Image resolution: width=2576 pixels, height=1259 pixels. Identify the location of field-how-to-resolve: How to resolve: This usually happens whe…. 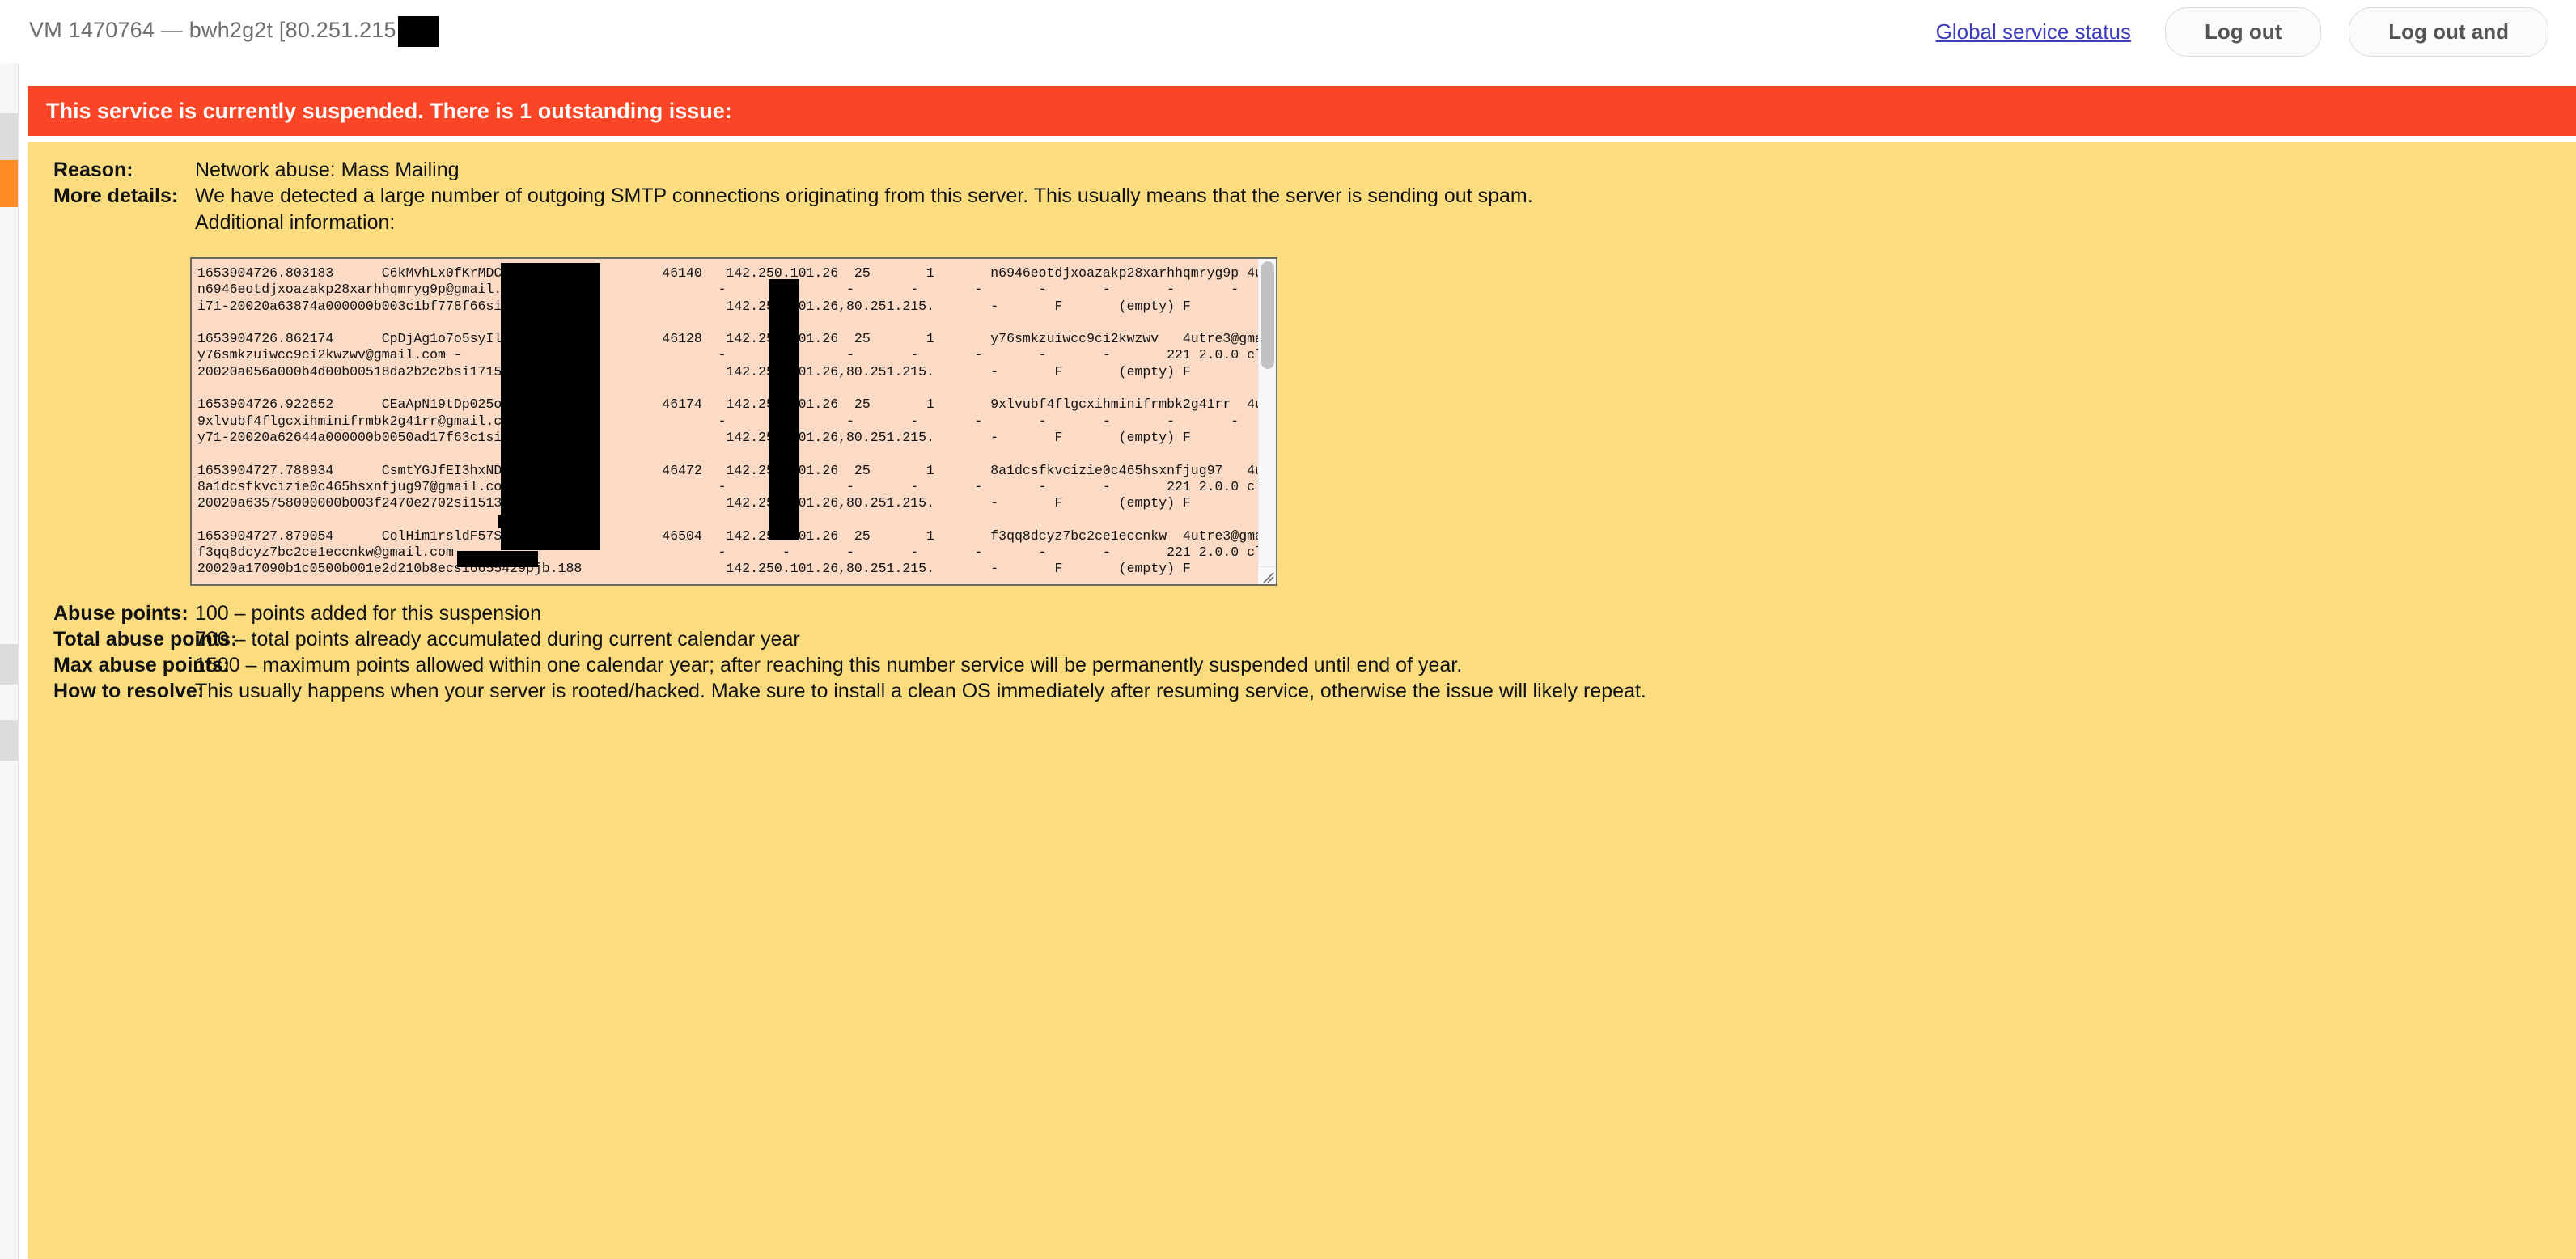
(1302, 691).